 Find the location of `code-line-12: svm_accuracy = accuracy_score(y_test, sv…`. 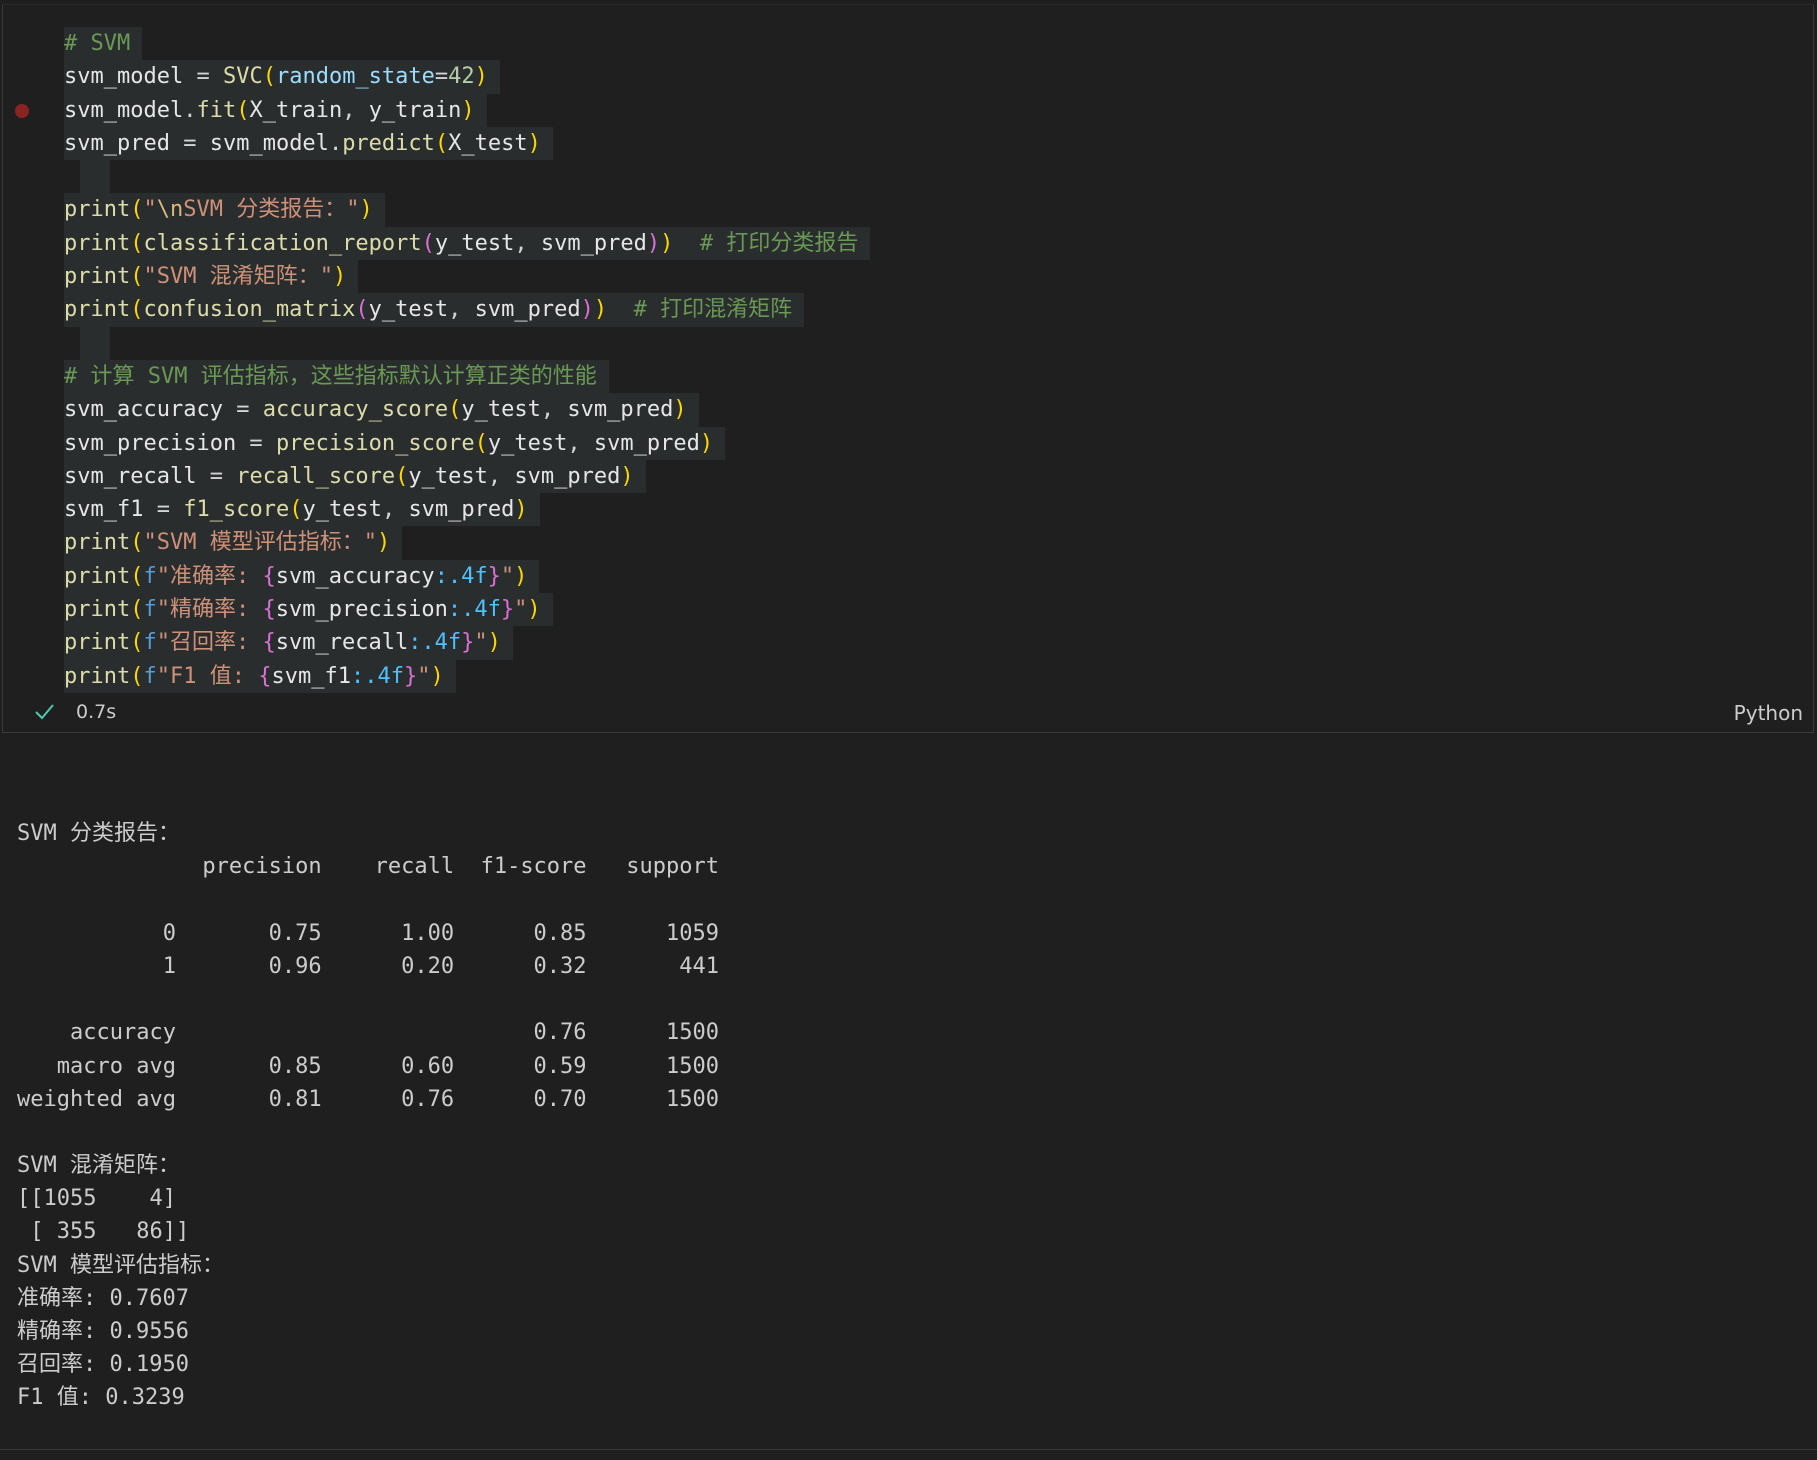

code-line-12: svm_accuracy = accuracy_score(y_test, sv… is located at coordinates (908, 410).